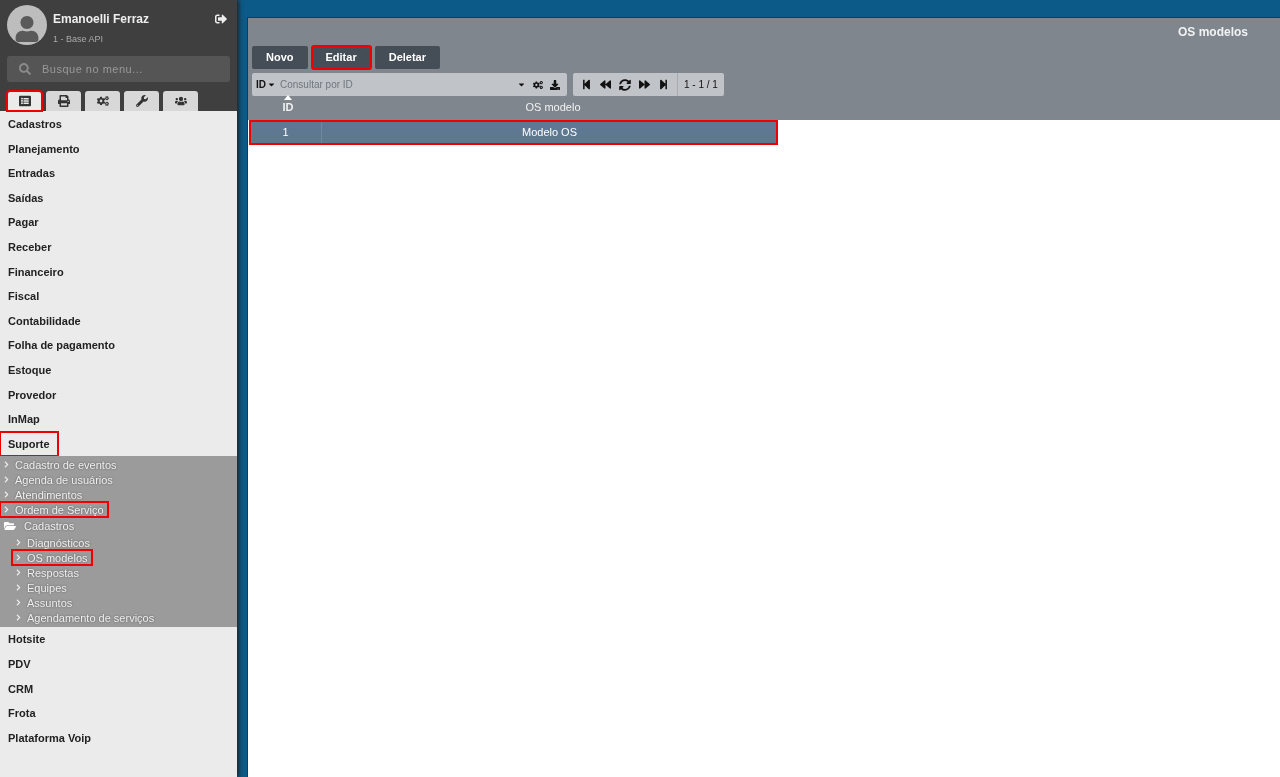  Describe the element at coordinates (26, 198) in the screenshot. I see `menu-item: Saídas` at that location.